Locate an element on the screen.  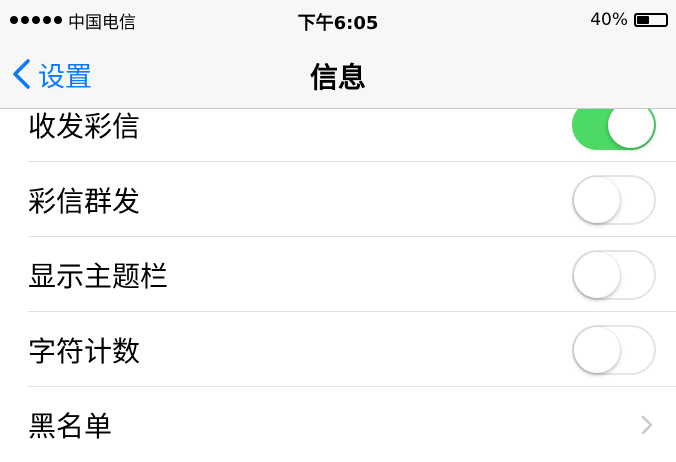
status-time: 下午6:05 is located at coordinates (338, 23).